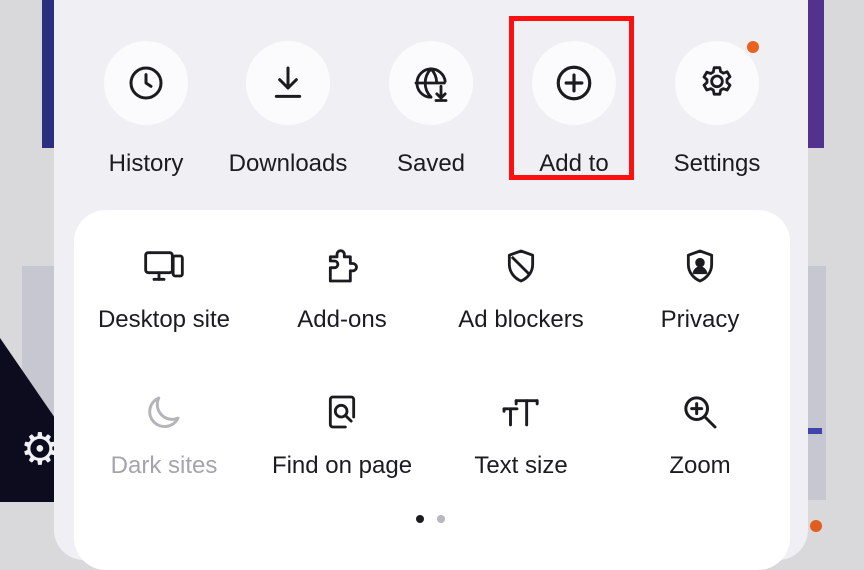 The width and height of the screenshot is (864, 570). I want to click on shield-block-icon-wrap, so click(521, 266).